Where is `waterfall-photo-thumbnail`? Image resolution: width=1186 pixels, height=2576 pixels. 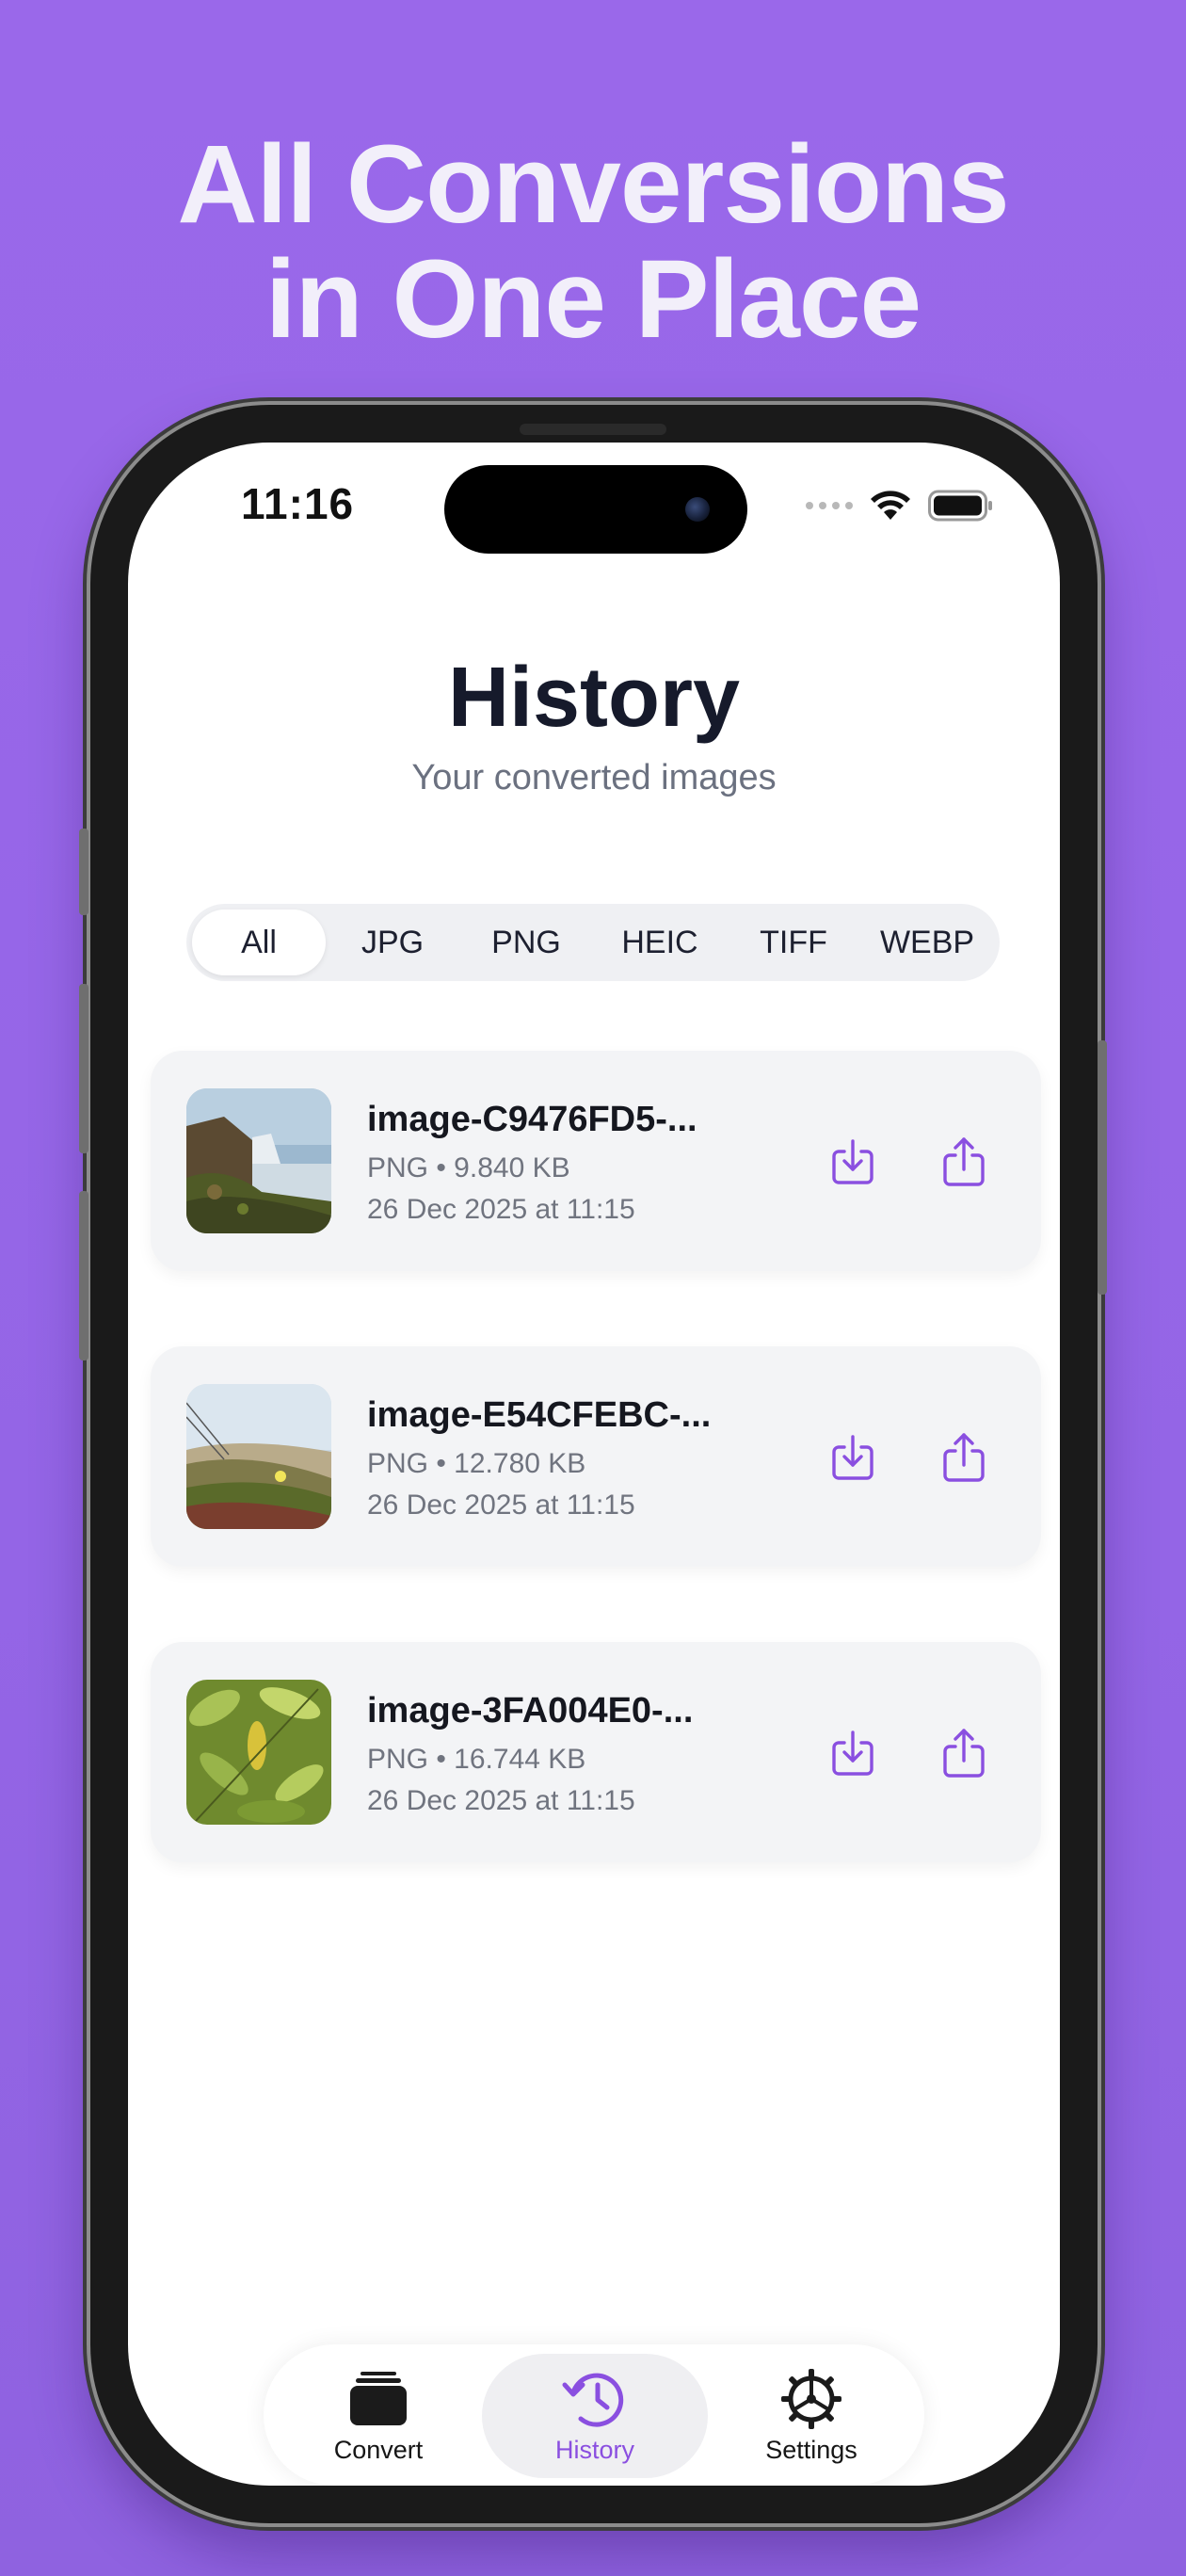
waterfall-photo-thumbnail is located at coordinates (258, 1160).